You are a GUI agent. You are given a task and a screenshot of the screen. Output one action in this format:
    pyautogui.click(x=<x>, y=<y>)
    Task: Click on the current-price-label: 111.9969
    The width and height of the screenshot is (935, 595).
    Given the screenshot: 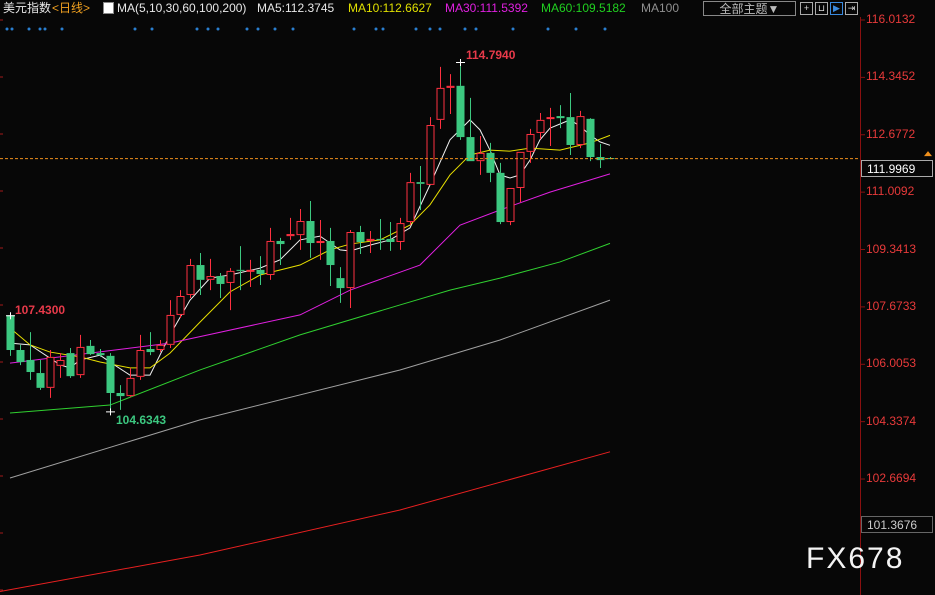 What is the action you would take?
    pyautogui.click(x=897, y=169)
    